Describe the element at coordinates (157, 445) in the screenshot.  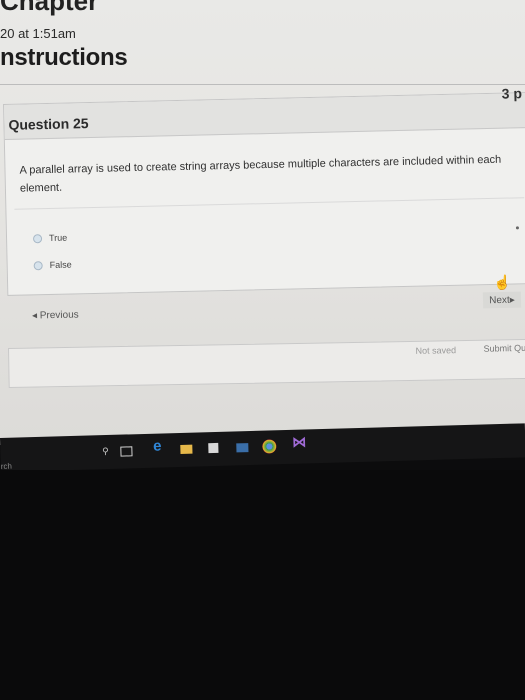
I see `edge-icon: e` at that location.